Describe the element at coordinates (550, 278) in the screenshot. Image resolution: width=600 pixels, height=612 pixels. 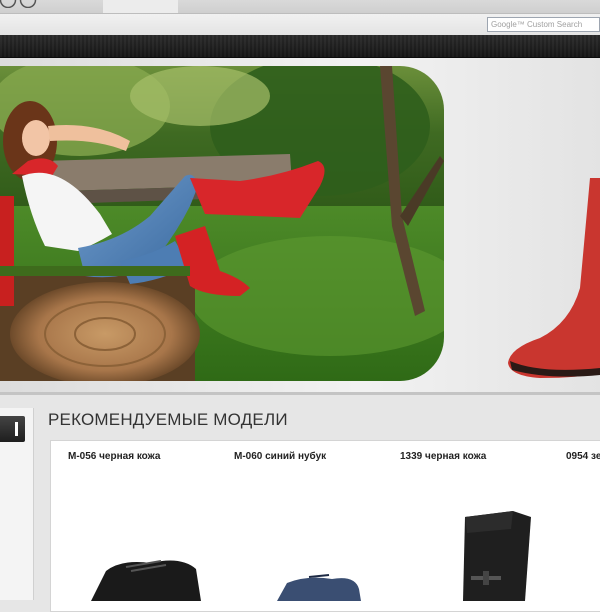
I see `hero-boot-image` at that location.